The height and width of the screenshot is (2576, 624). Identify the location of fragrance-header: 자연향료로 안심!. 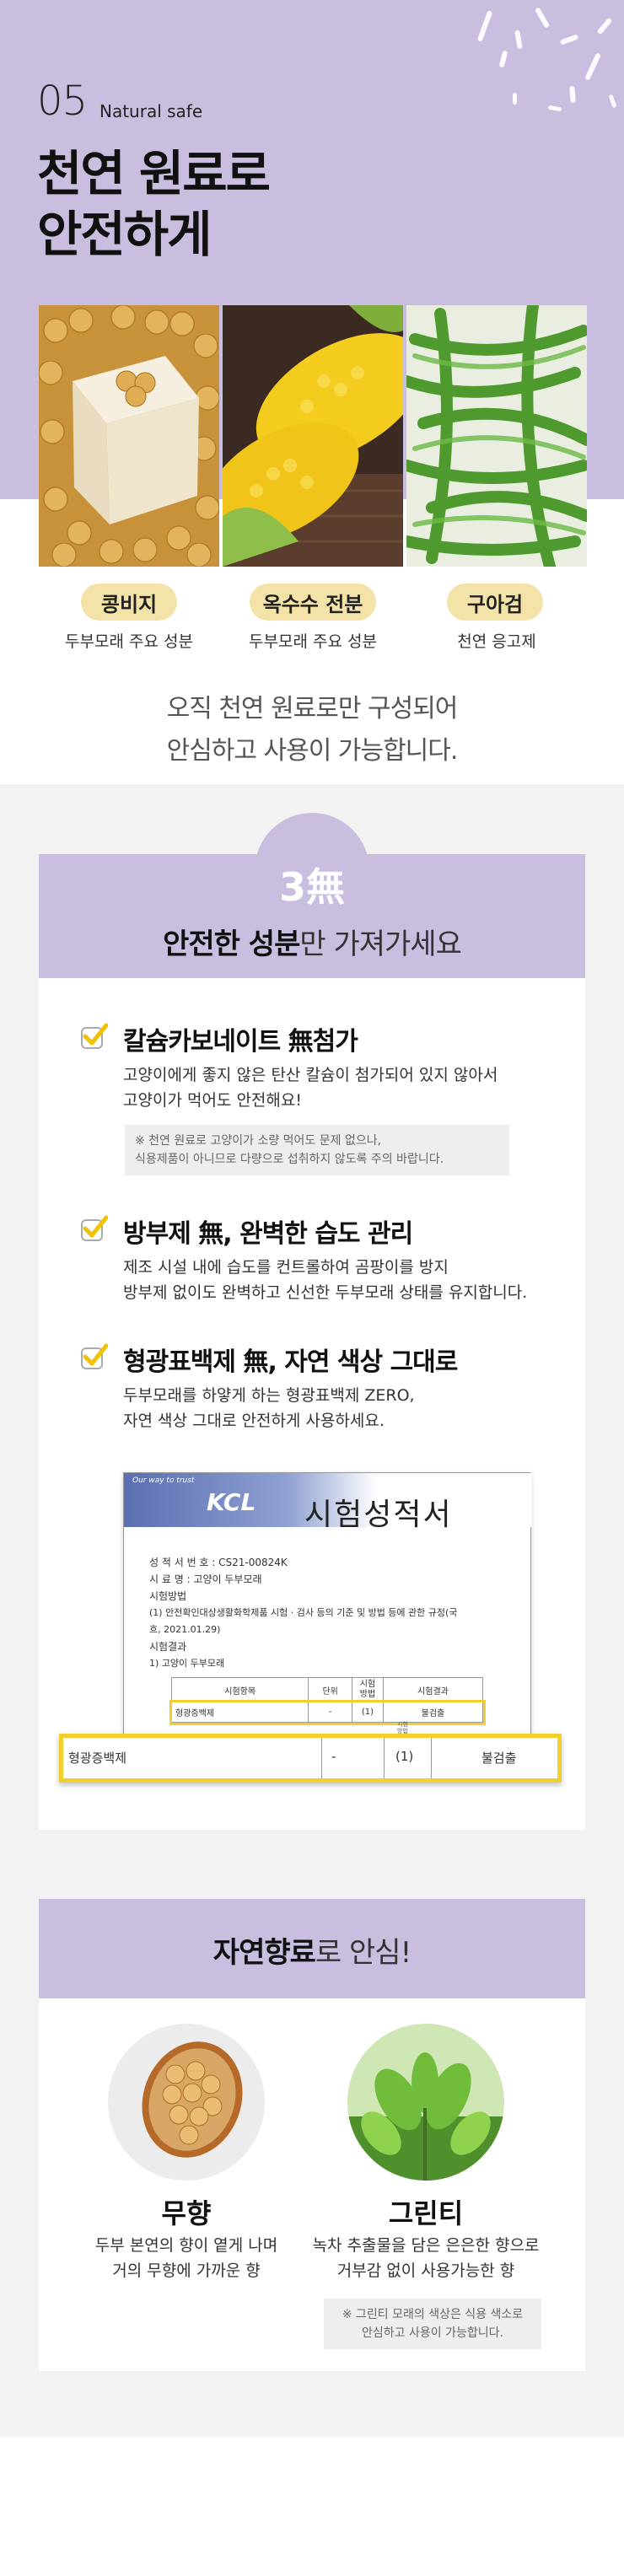
(312, 1949).